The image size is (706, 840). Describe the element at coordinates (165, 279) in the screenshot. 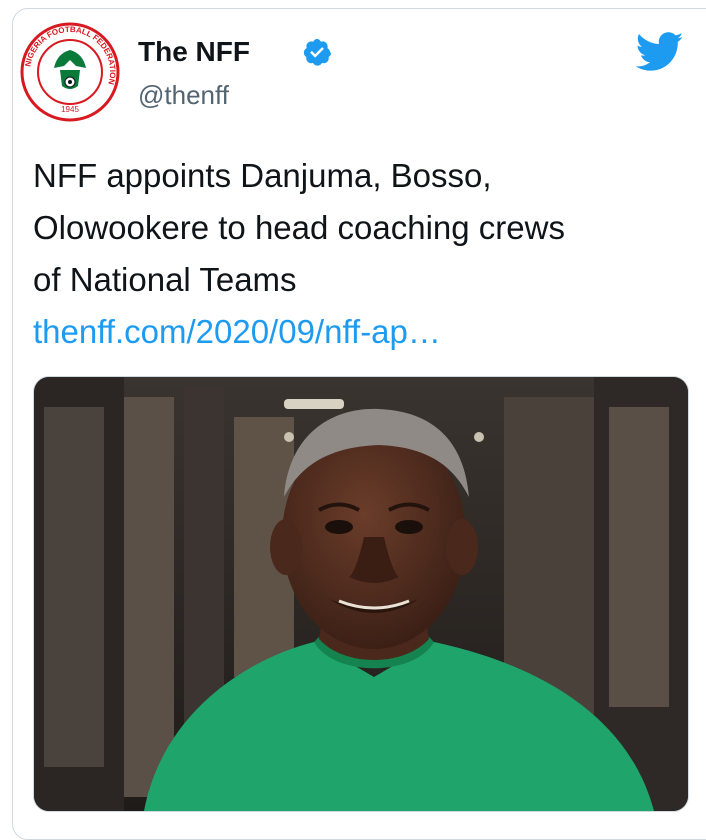

I see `tweet-text-line: of National Teams` at that location.